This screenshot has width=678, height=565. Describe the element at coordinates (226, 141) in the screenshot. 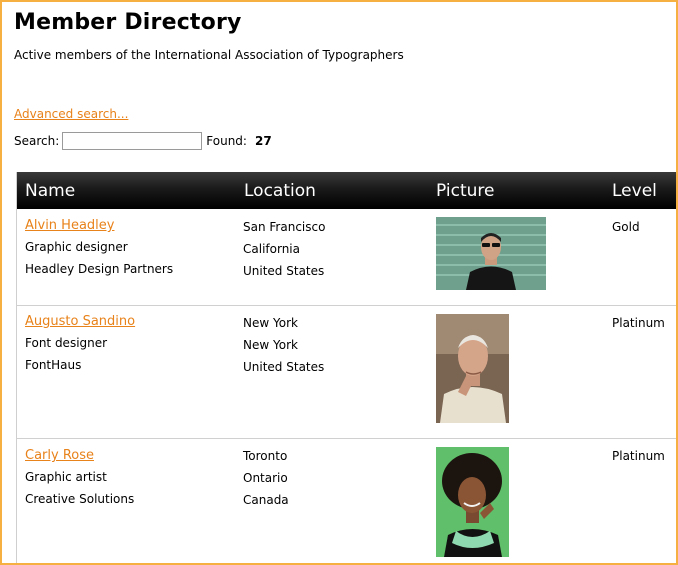

I see `found-label: Found:` at that location.